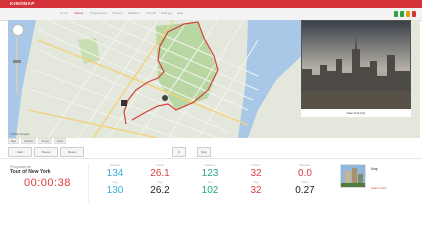 This screenshot has width=422, height=242. What do you see at coordinates (46, 152) in the screenshot?
I see `pause-button: Pause` at bounding box center [46, 152].